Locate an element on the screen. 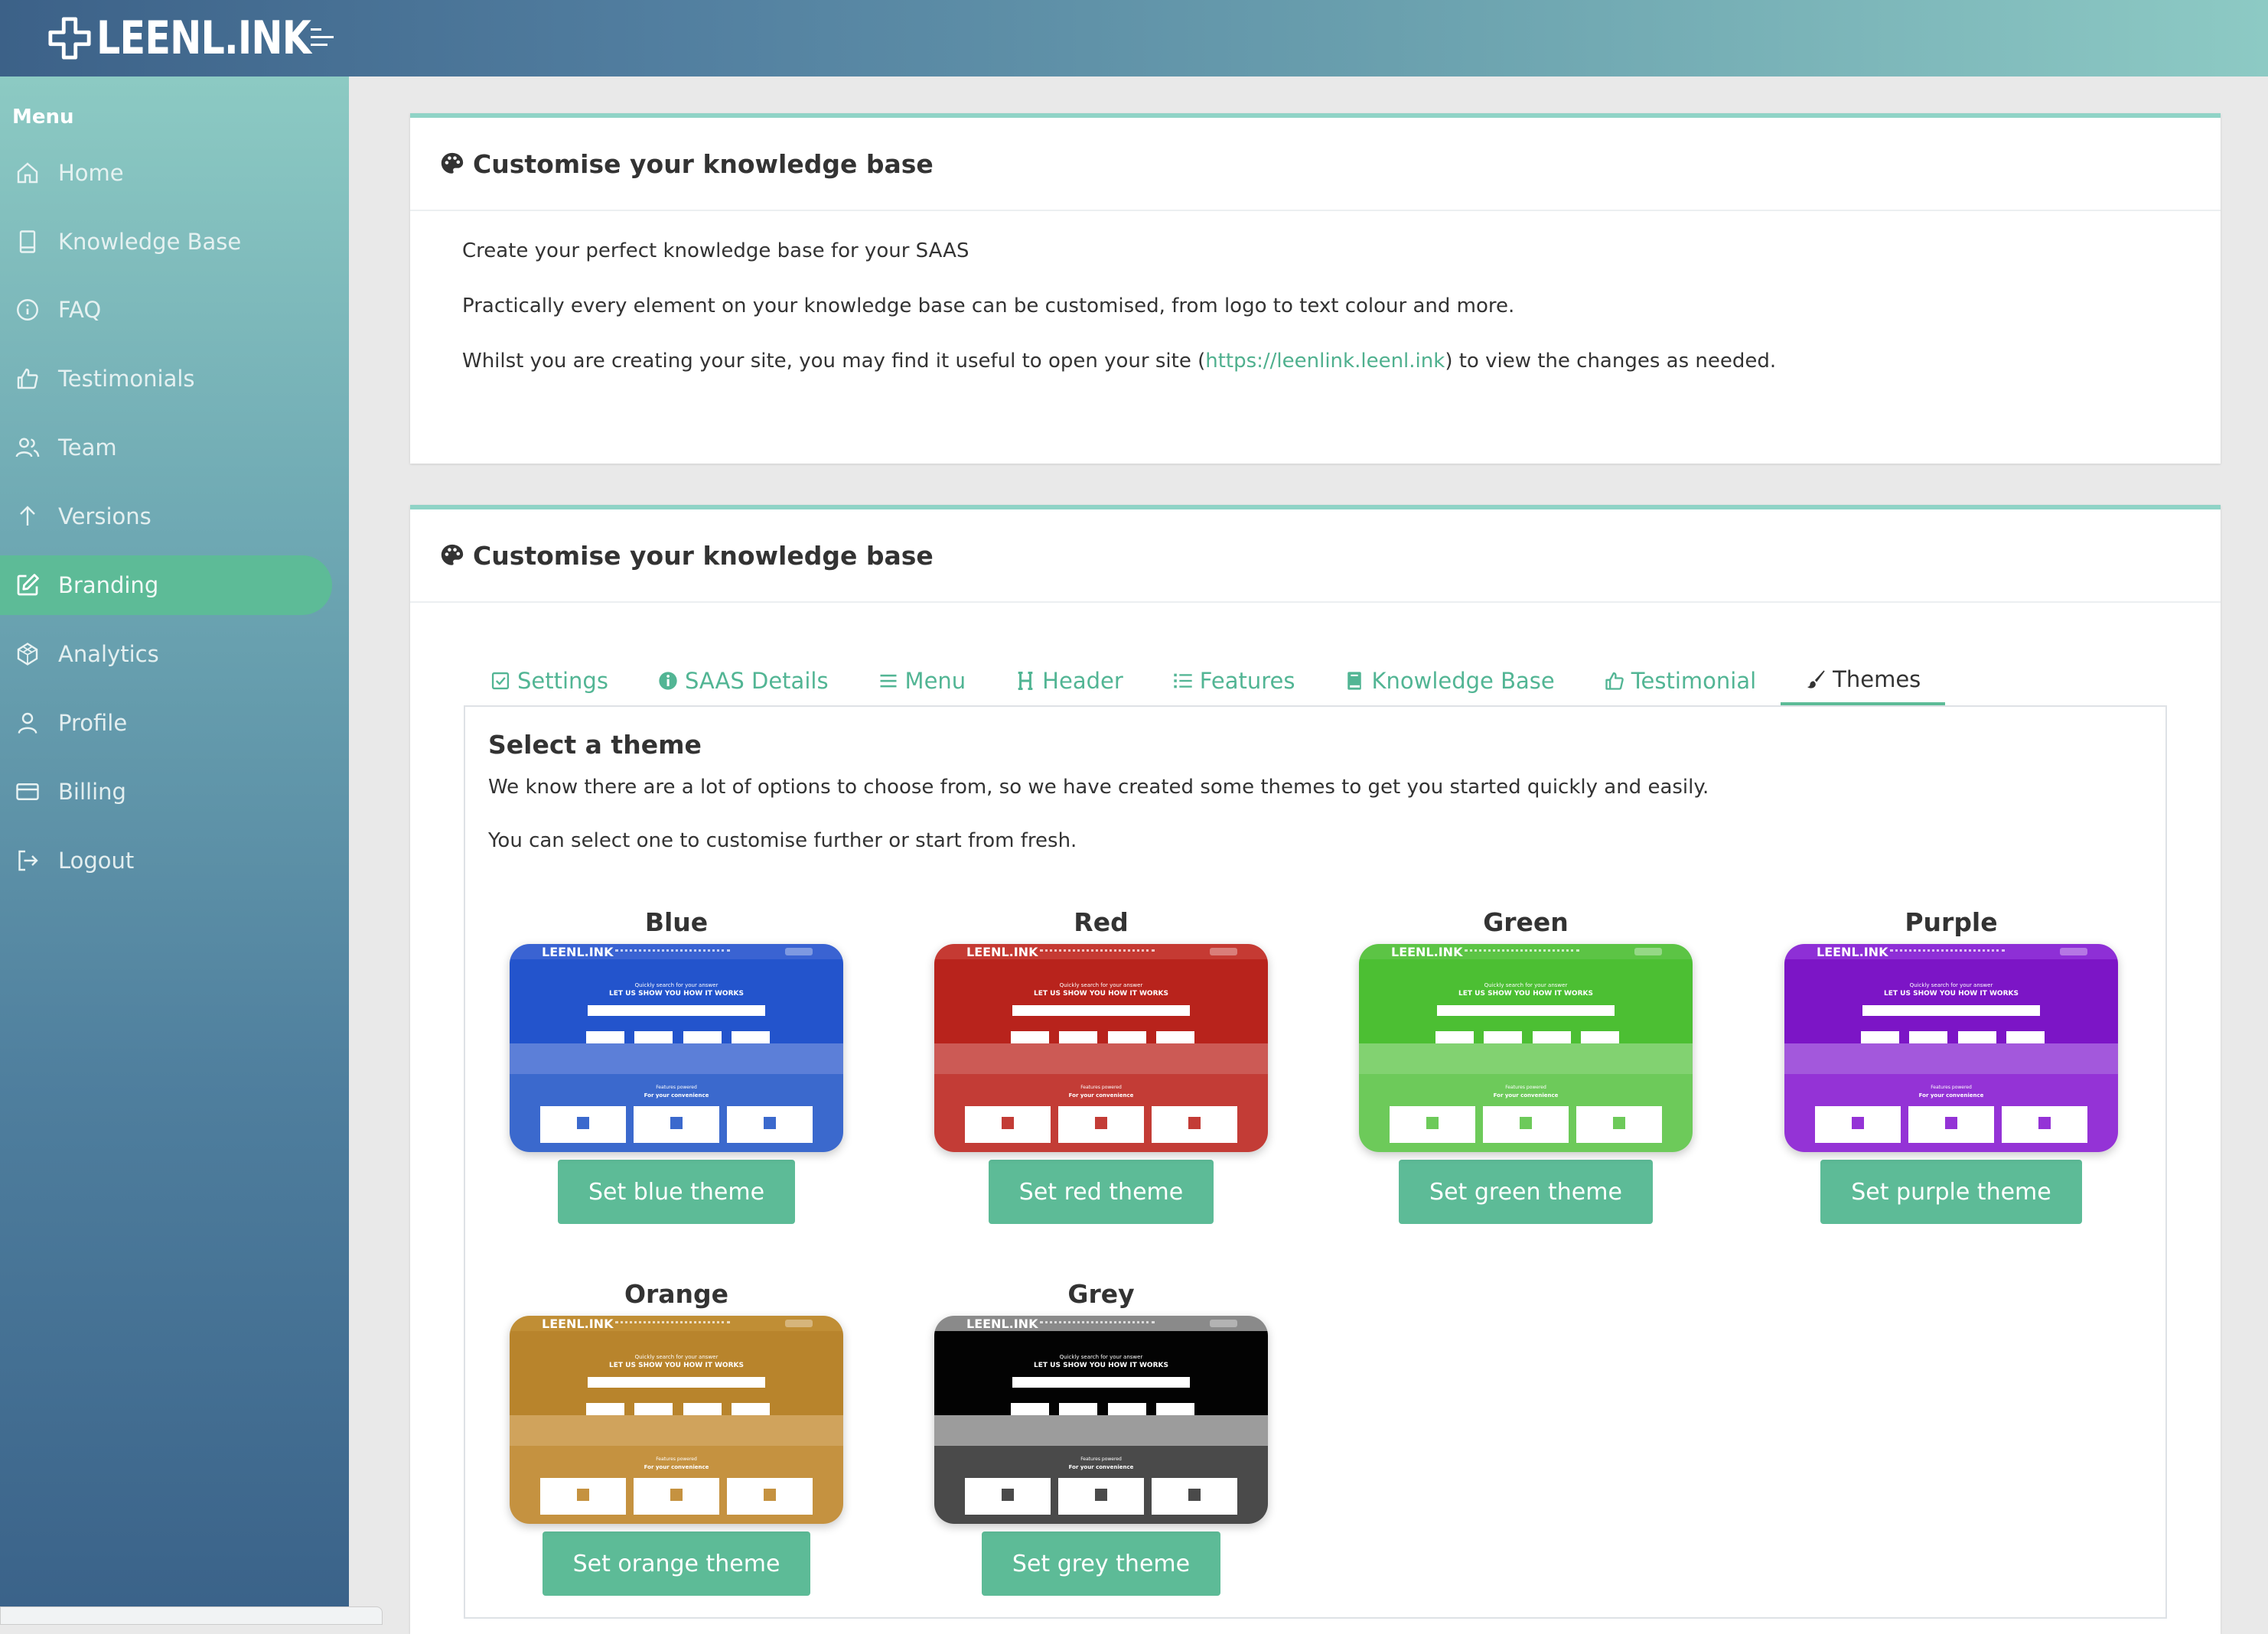  credit-card-icon is located at coordinates (28, 791).